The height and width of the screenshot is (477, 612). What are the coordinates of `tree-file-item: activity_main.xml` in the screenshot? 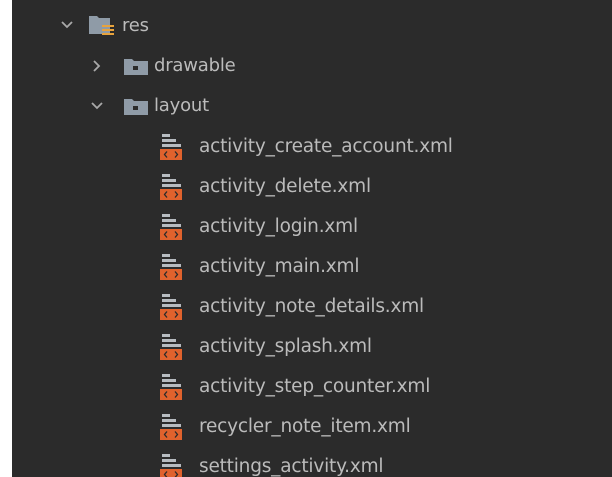 It's located at (312, 267).